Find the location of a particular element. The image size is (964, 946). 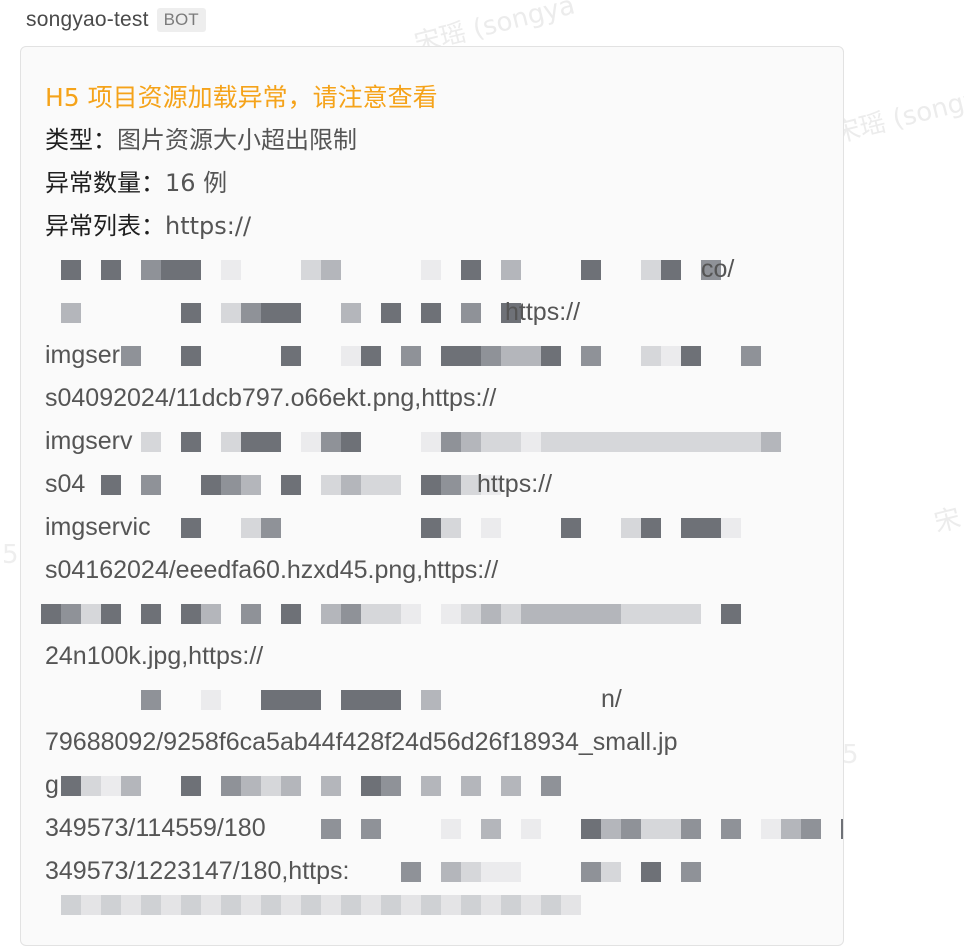

message-header: songyao-test BOT is located at coordinates (116, 20).